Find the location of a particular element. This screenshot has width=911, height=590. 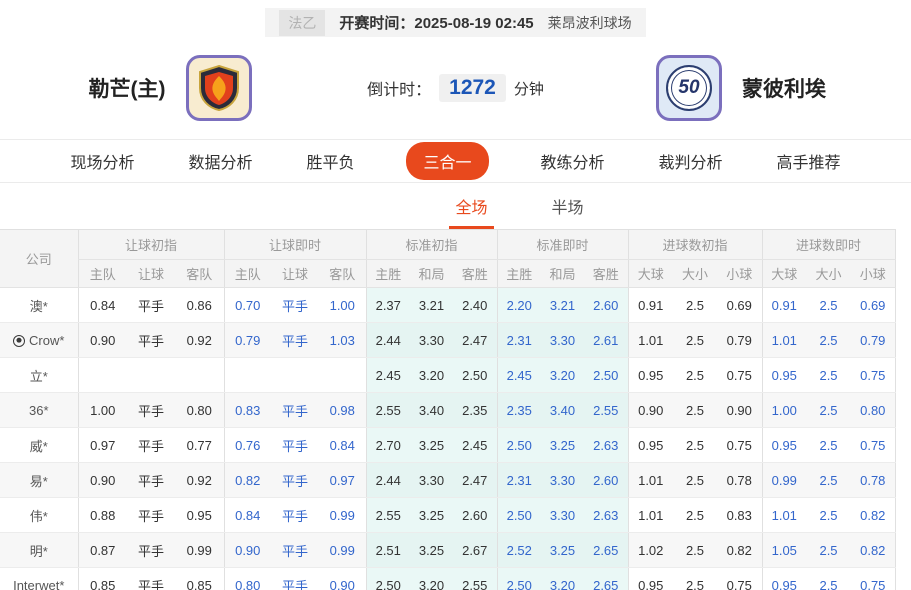

odds-cell: 0.97 is located at coordinates (342, 480).